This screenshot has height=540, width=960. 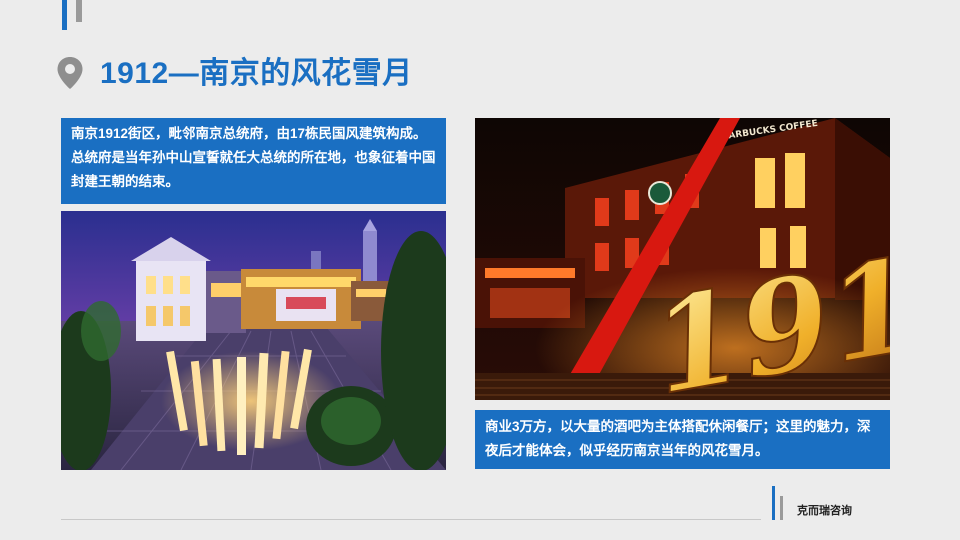 I want to click on brand-label: 克而瑞咨询, so click(x=824, y=511).